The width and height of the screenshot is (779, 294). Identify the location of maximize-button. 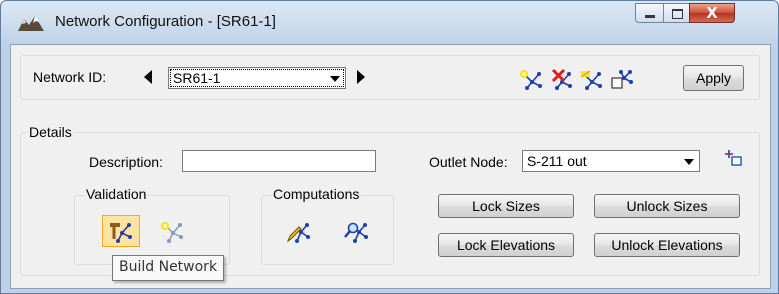
(676, 13).